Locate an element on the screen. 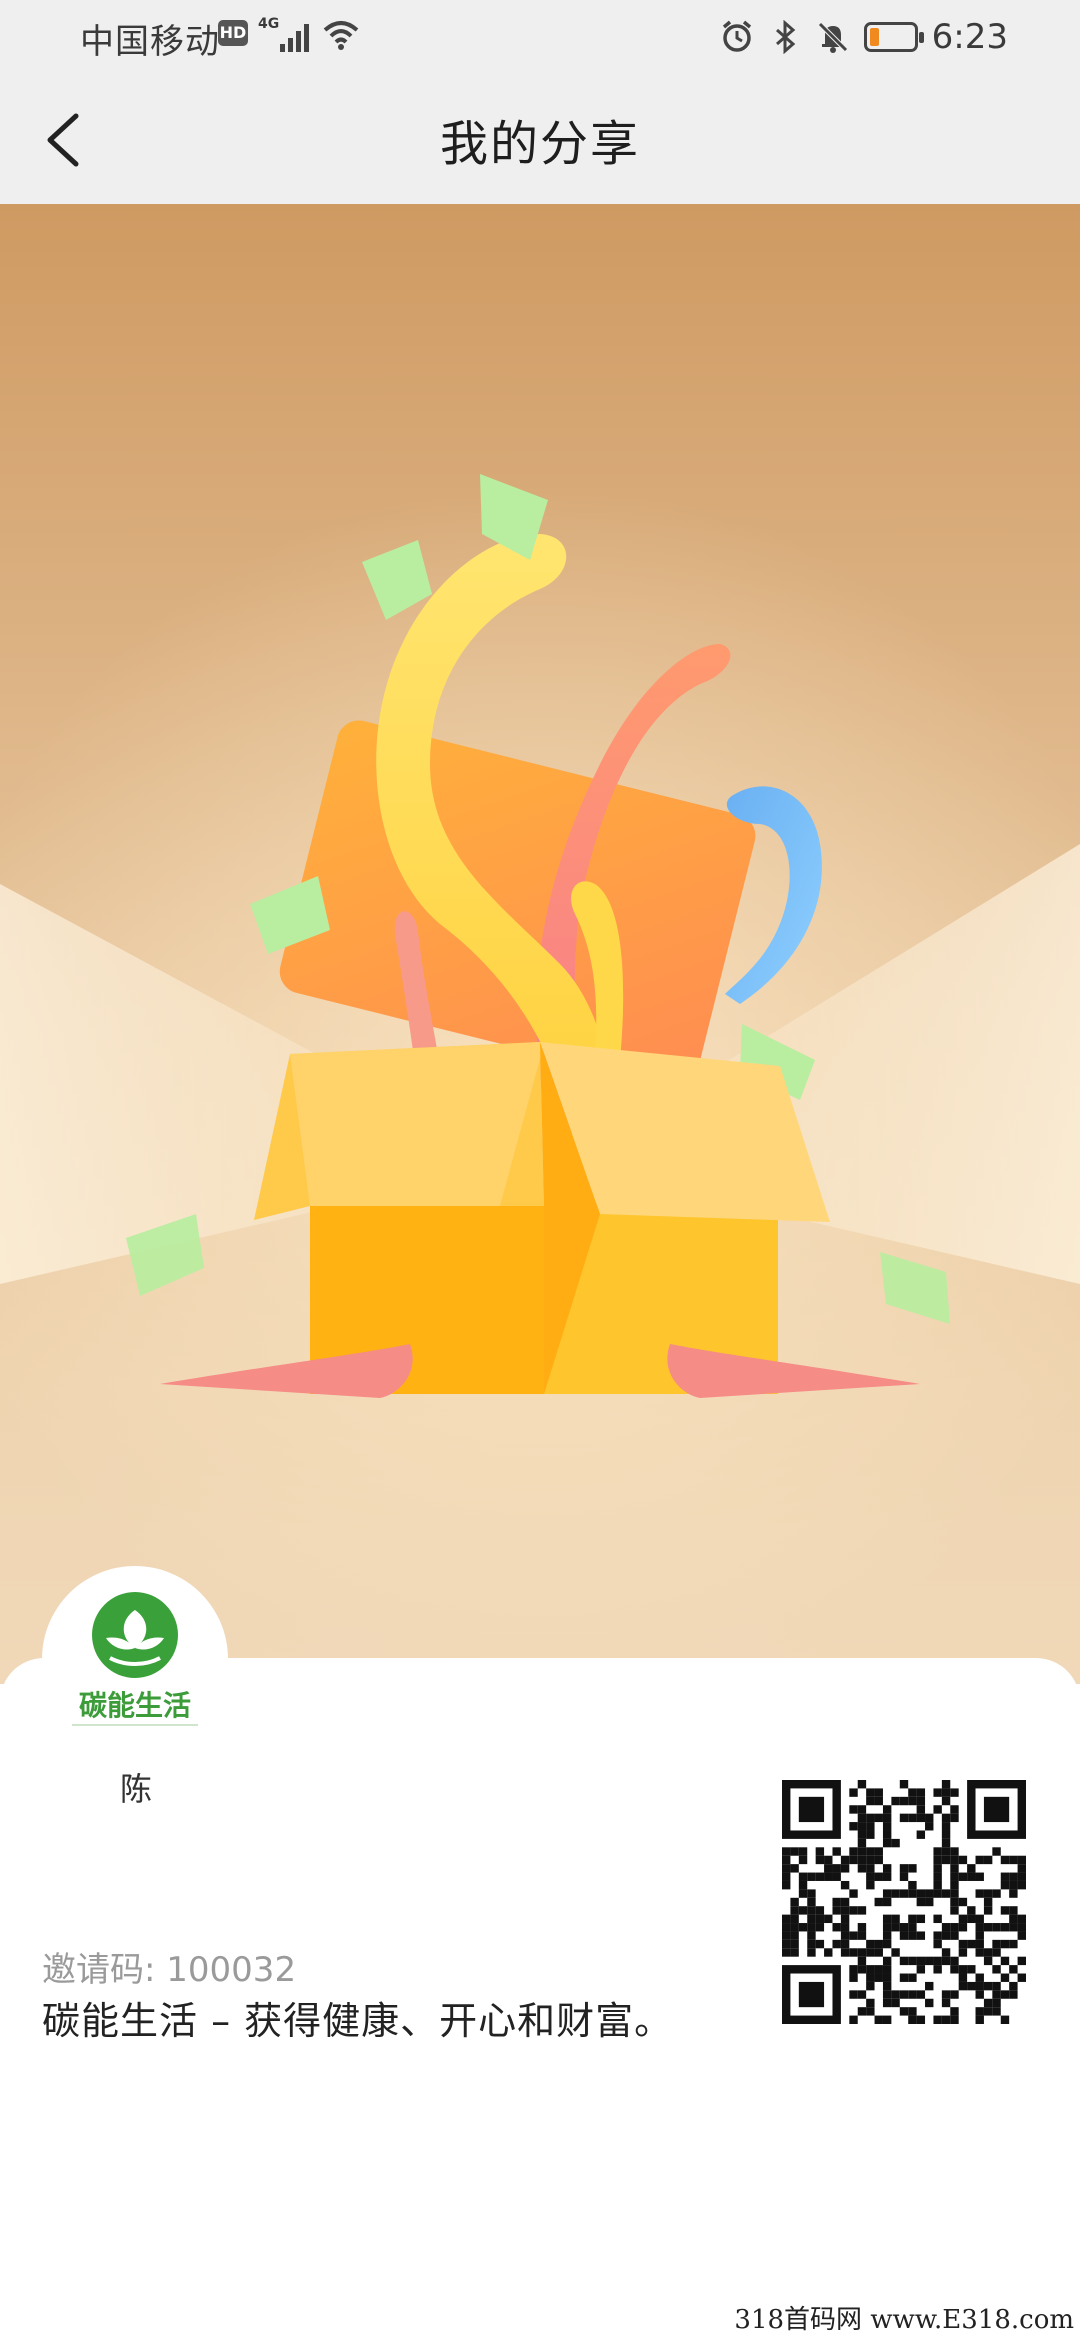 The image size is (1080, 2340). invite-code-value: 100032 is located at coordinates (231, 1970).